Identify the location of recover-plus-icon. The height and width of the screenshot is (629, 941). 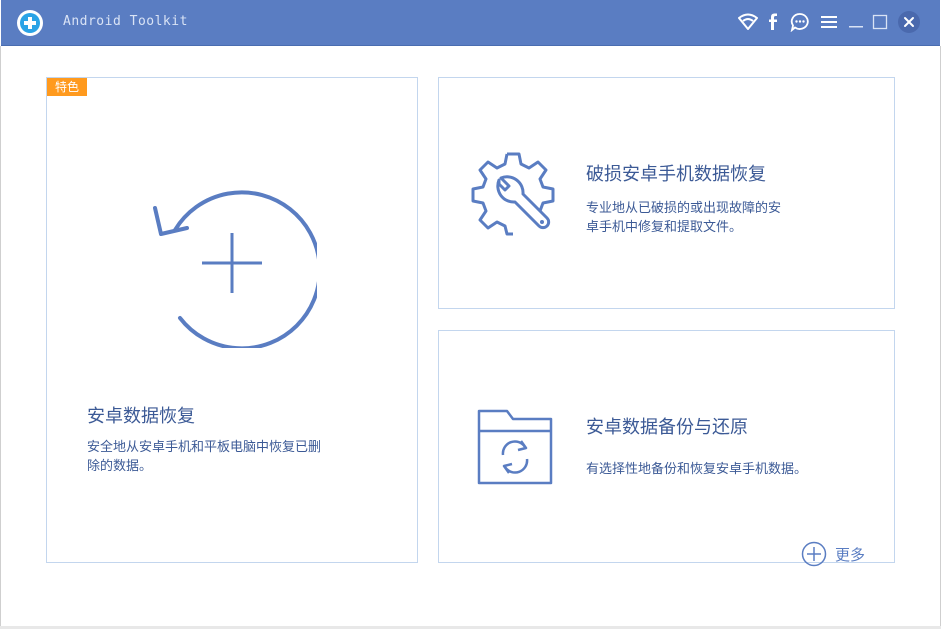
(235, 269).